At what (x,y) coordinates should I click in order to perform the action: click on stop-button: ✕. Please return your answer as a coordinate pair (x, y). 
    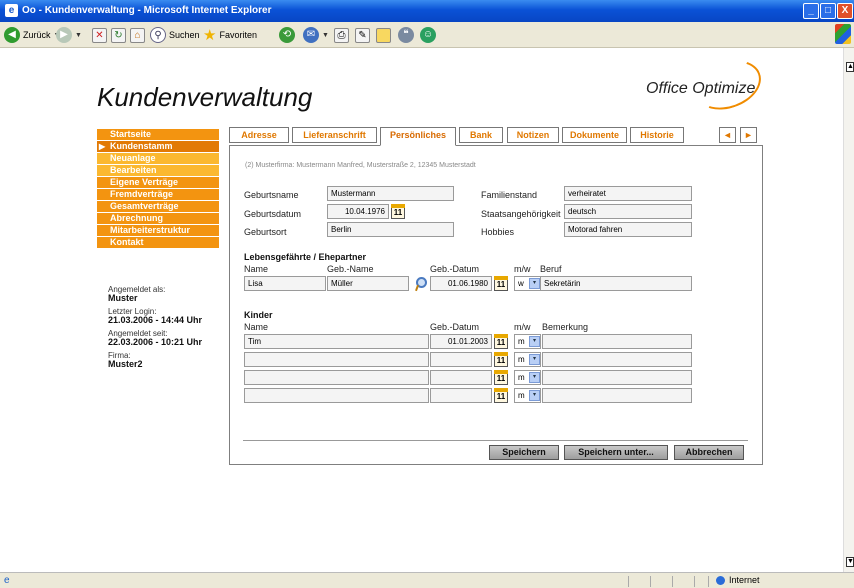
    Looking at the image, I should click on (99, 35).